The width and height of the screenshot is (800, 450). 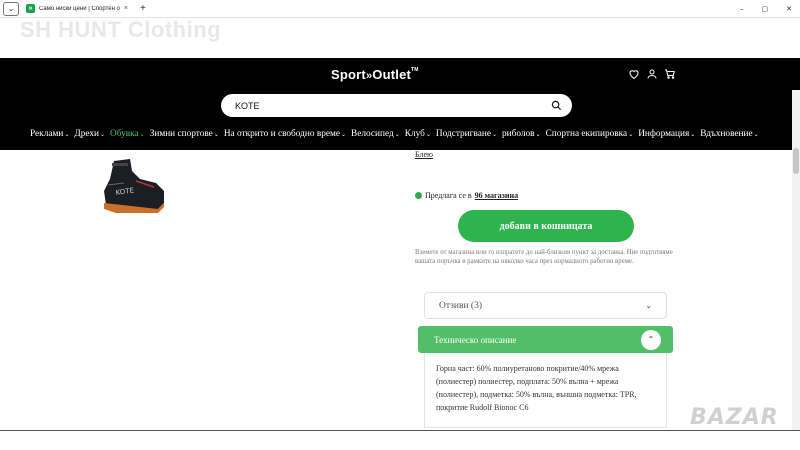 What do you see at coordinates (79, 8) in the screenshot?
I see `tab-title: Само ниски цени | Спортен о` at bounding box center [79, 8].